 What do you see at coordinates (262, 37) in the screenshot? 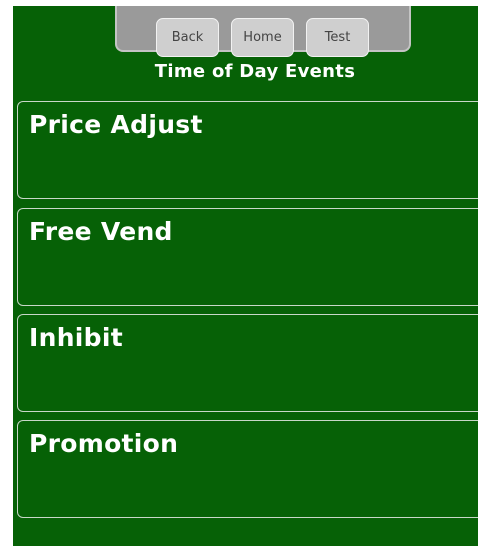
I see `home-button: Home` at bounding box center [262, 37].